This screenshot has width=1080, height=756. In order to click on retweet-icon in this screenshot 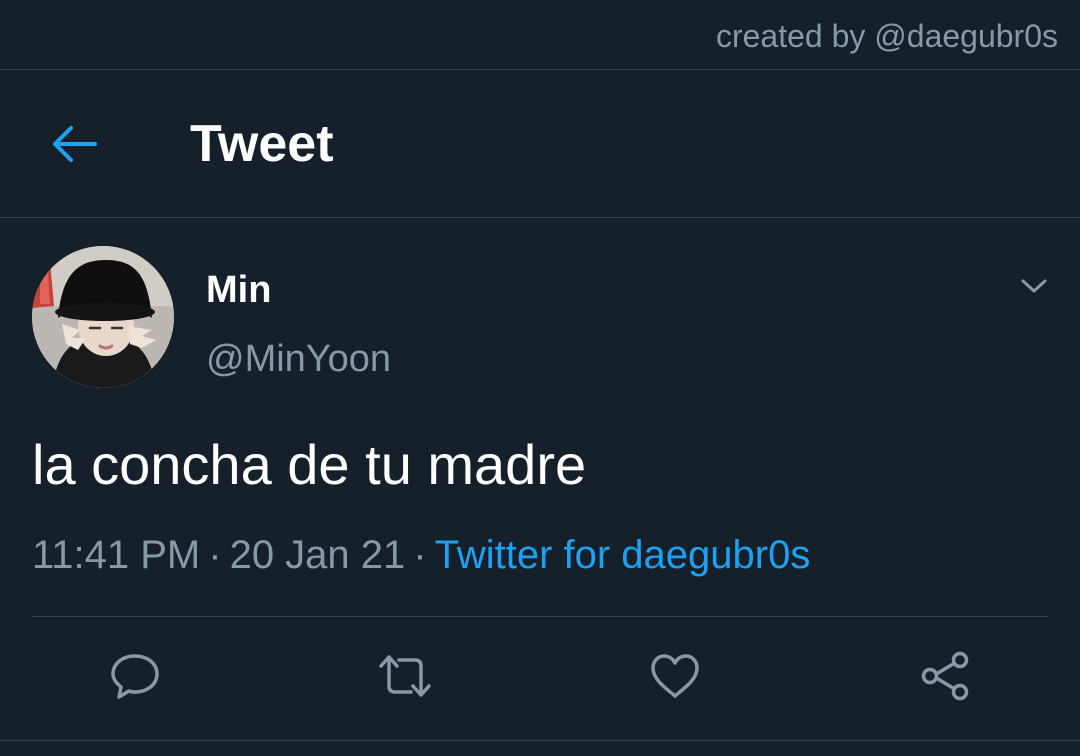, I will do `click(405, 676)`.